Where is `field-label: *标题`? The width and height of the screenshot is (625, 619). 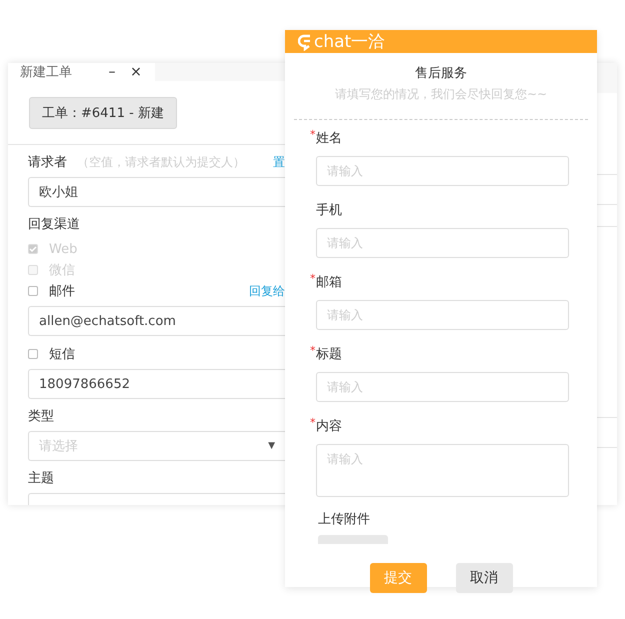 field-label: *标题 is located at coordinates (326, 355).